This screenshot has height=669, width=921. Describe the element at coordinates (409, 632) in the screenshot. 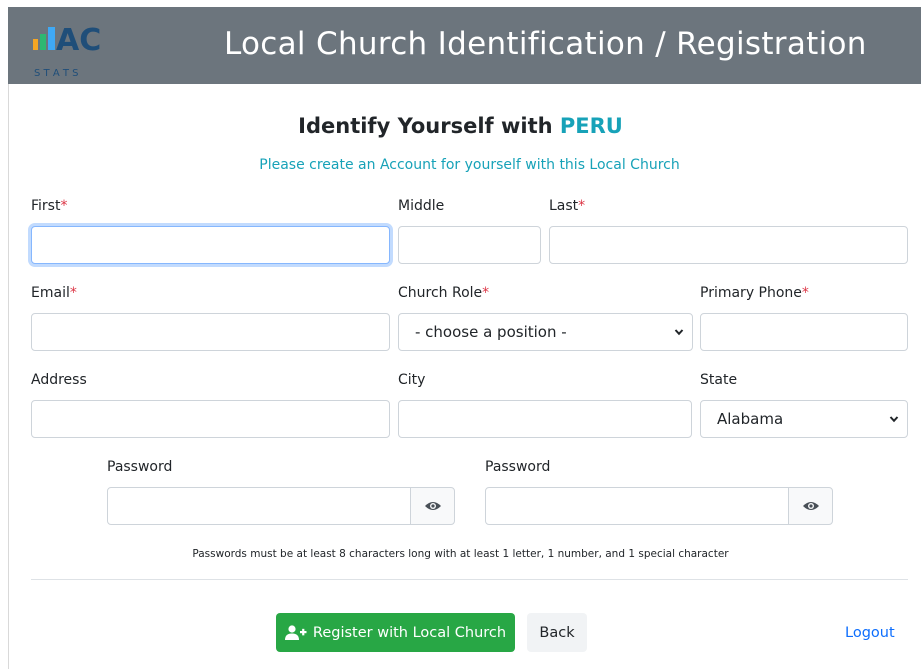

I see `register-button-label: Register with Local Church` at that location.